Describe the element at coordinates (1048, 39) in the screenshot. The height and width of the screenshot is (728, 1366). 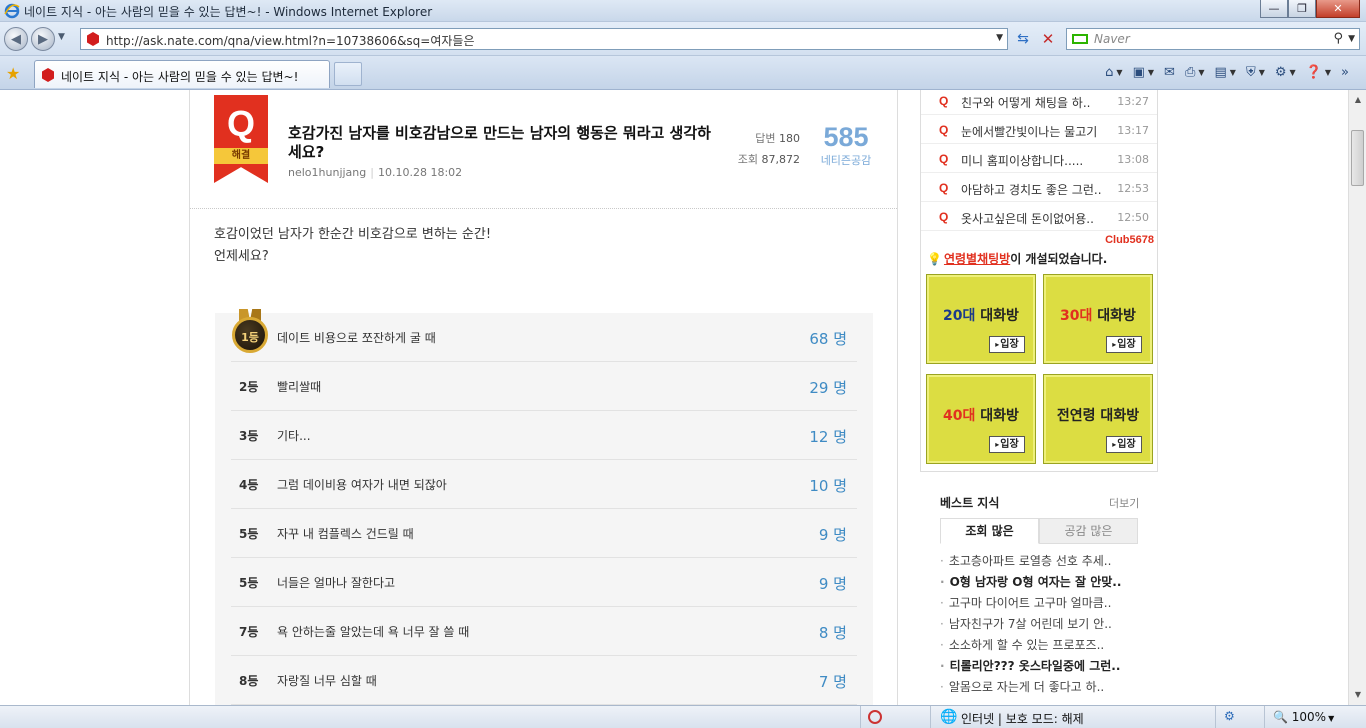
I see `stop-icon: ✕` at that location.